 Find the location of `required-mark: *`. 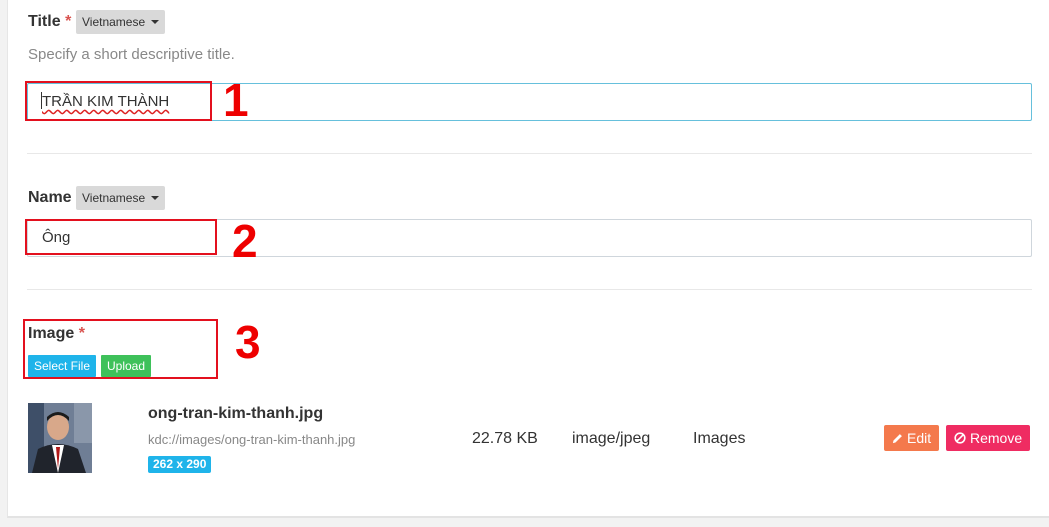

required-mark: * is located at coordinates (68, 21).